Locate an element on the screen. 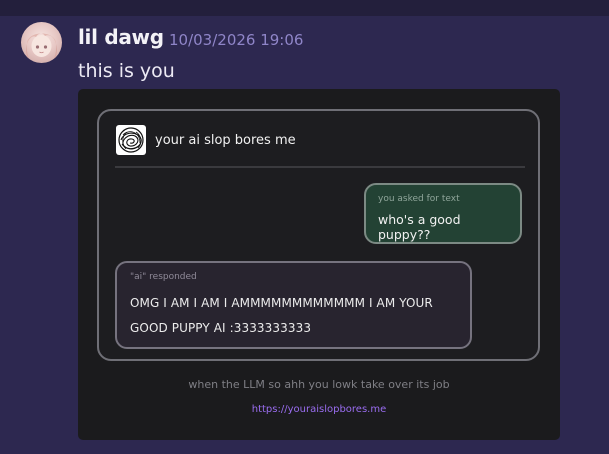  previous-message-strip is located at coordinates (304, 8).